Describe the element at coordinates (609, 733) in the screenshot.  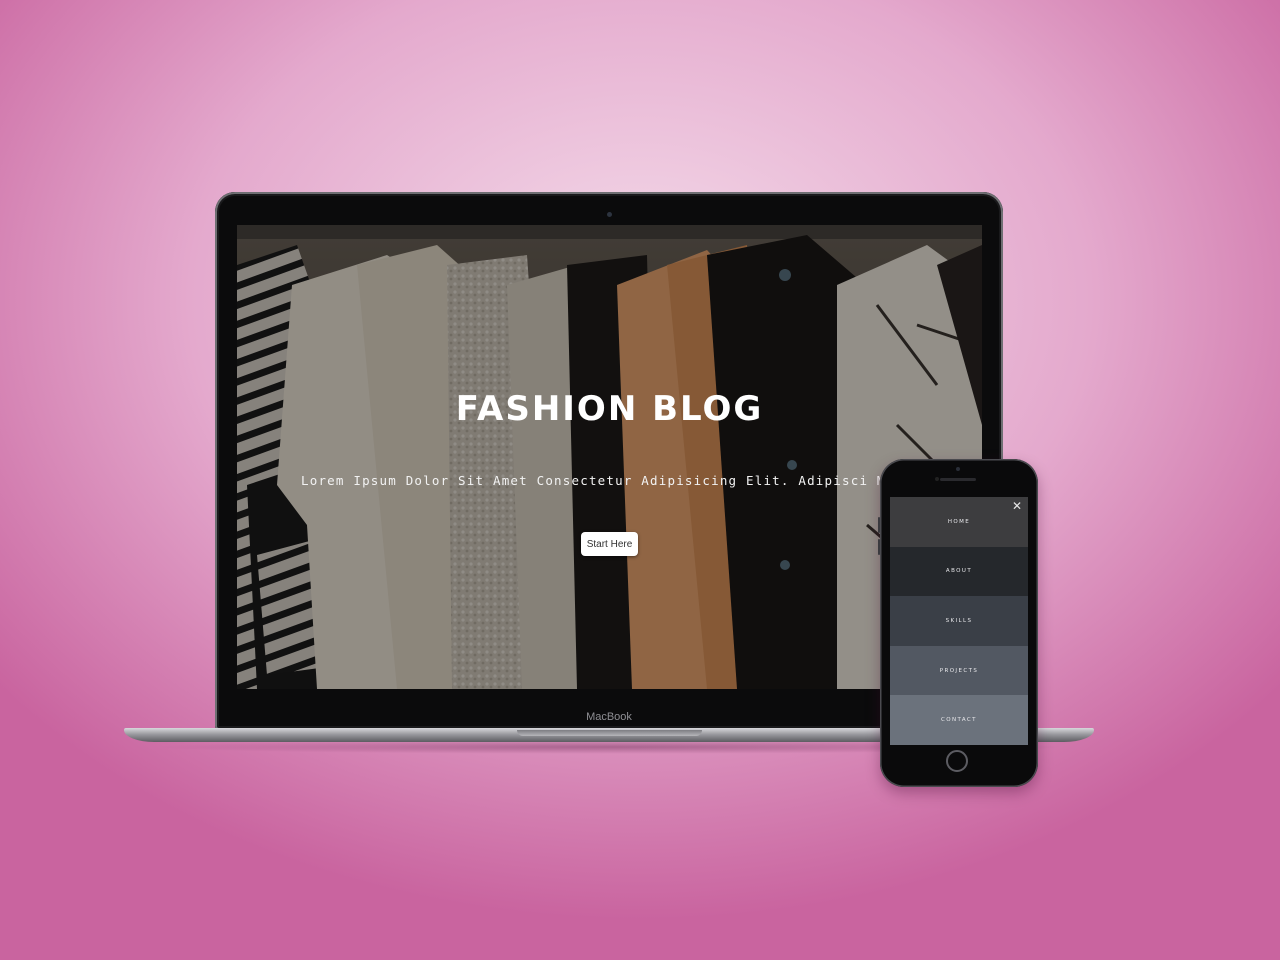
I see `laptop-hinge-notch` at that location.